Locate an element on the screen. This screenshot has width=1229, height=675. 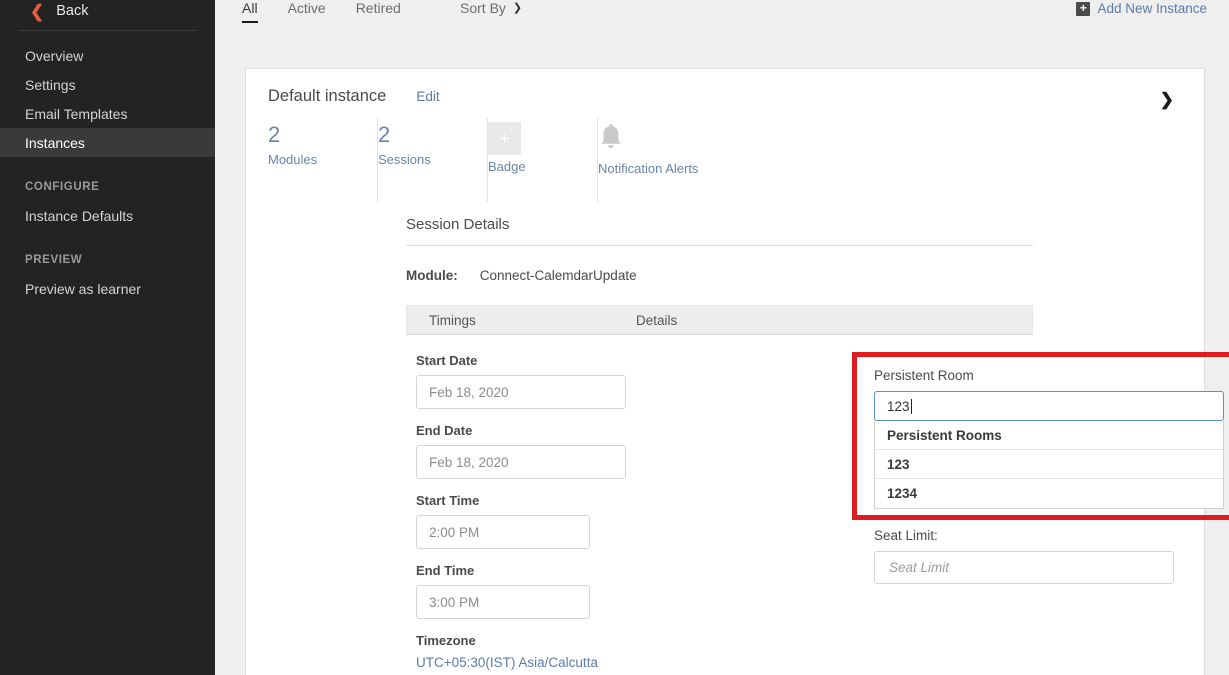
dropdown-heading: Persistent Rooms is located at coordinates (1049, 435).